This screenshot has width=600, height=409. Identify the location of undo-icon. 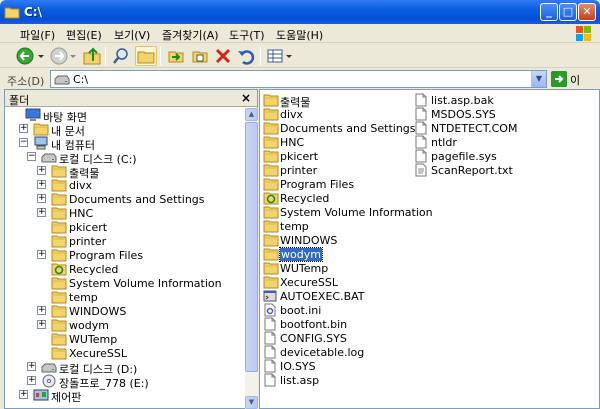
(246, 57).